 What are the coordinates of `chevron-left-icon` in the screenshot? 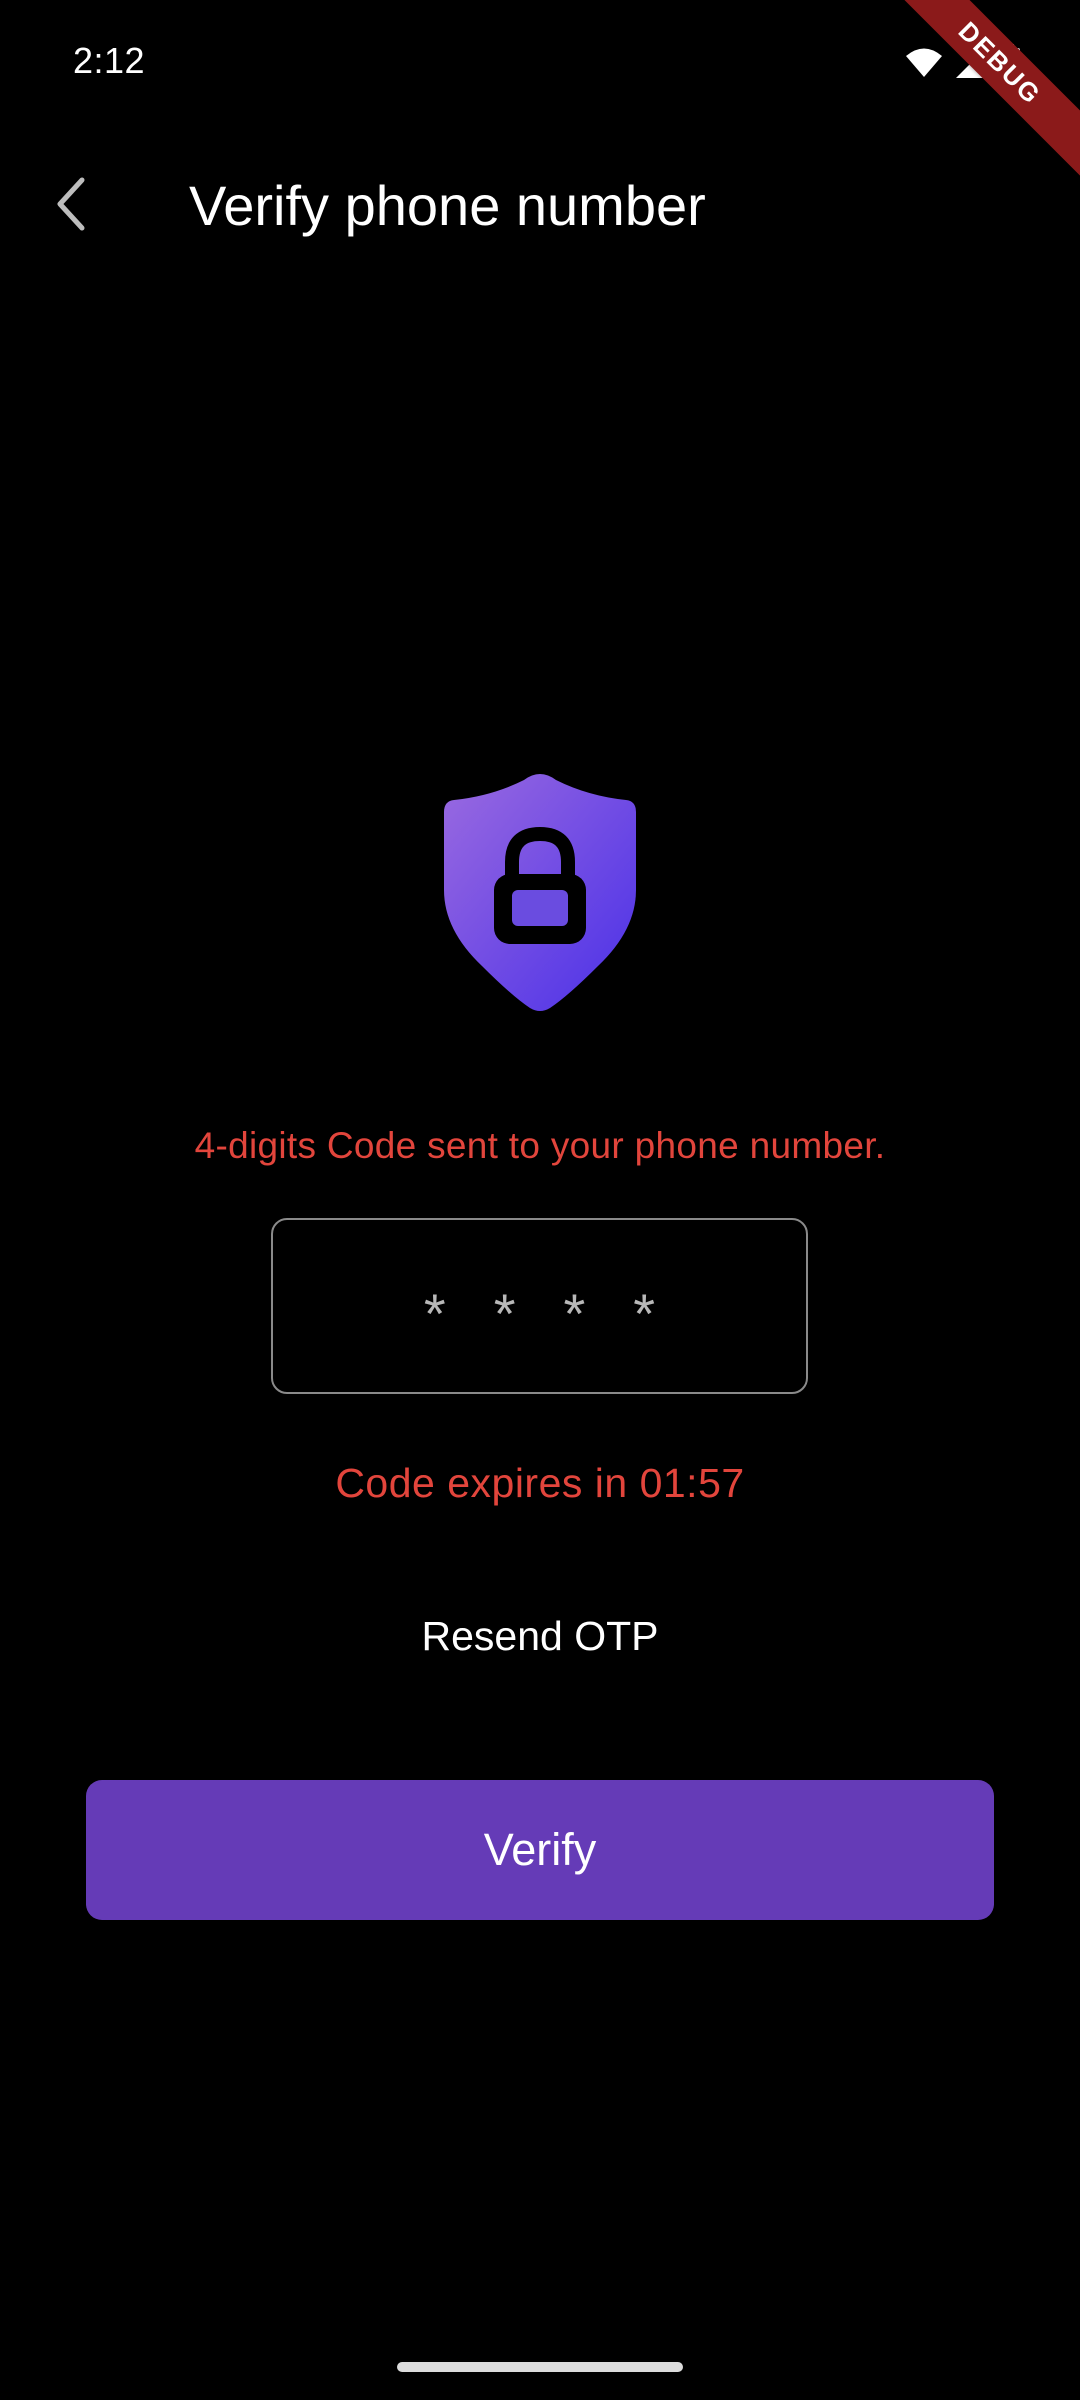 It's located at (72, 206).